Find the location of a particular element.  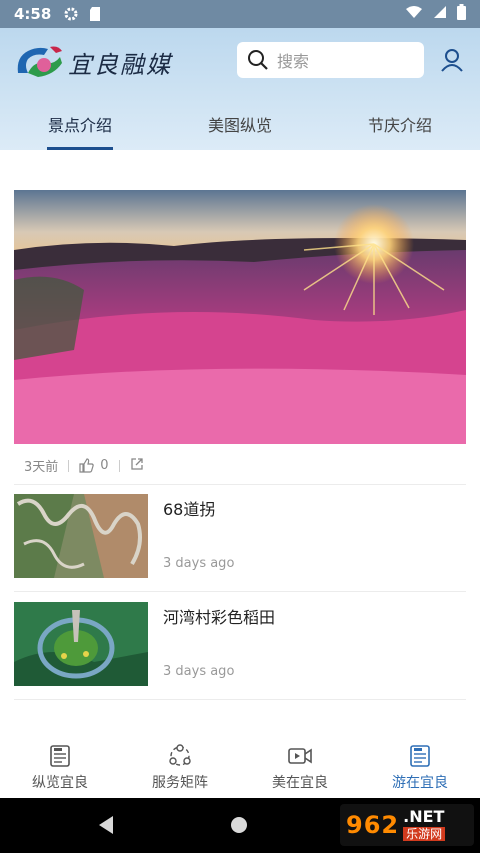

nav-label: 服务矩阵 is located at coordinates (180, 783).